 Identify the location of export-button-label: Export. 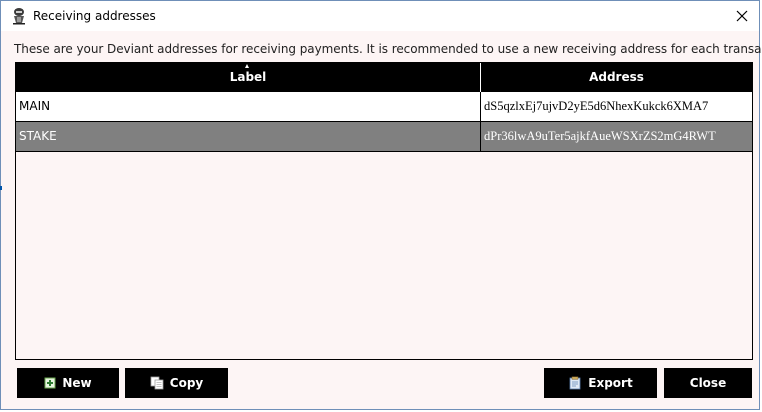
(610, 383).